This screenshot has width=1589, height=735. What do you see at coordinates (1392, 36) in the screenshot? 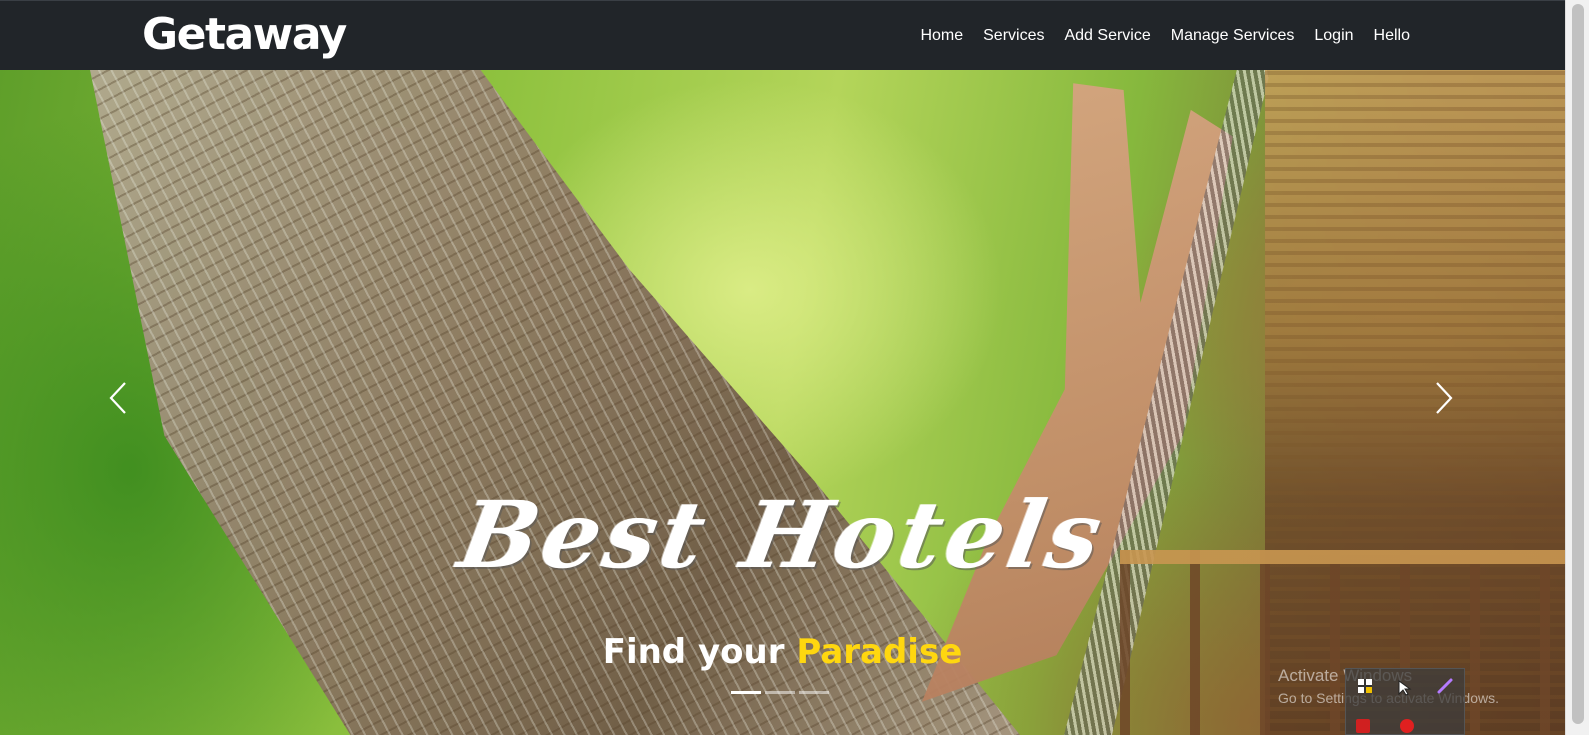
I see `nav-item-hello: Hello` at bounding box center [1392, 36].